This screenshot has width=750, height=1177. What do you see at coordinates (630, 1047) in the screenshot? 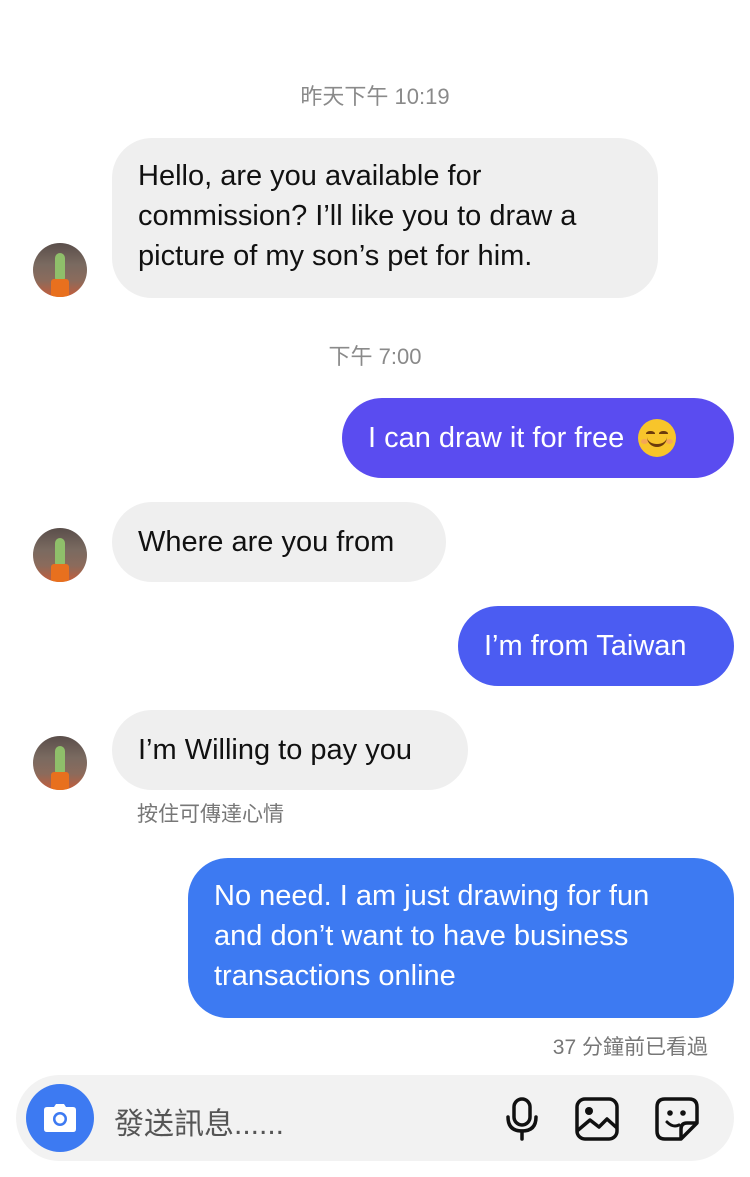
I see `seen-status: 37 分鐘前已看過` at bounding box center [630, 1047].